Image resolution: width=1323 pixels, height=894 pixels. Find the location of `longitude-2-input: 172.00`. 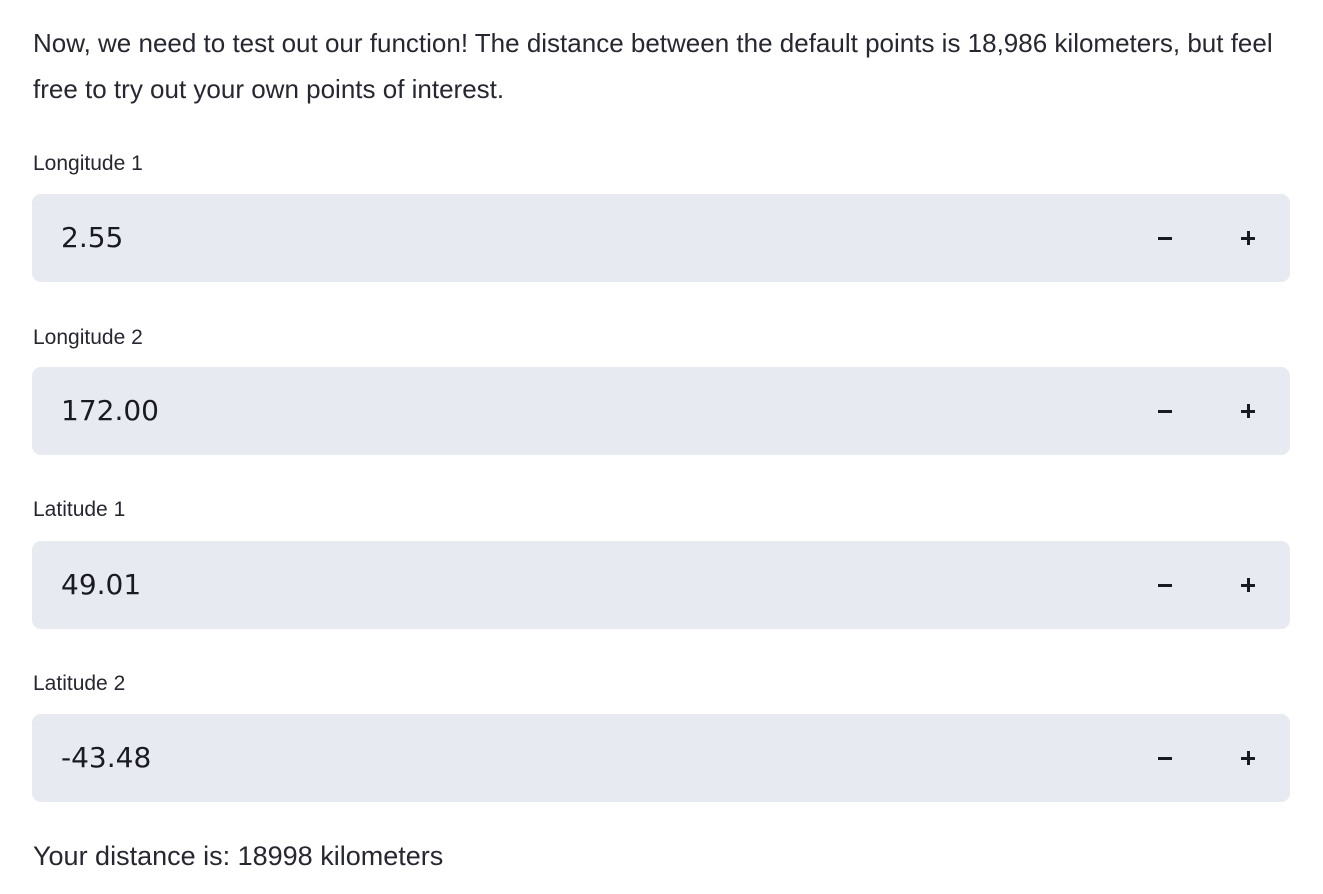

longitude-2-input: 172.00 is located at coordinates (661, 411).